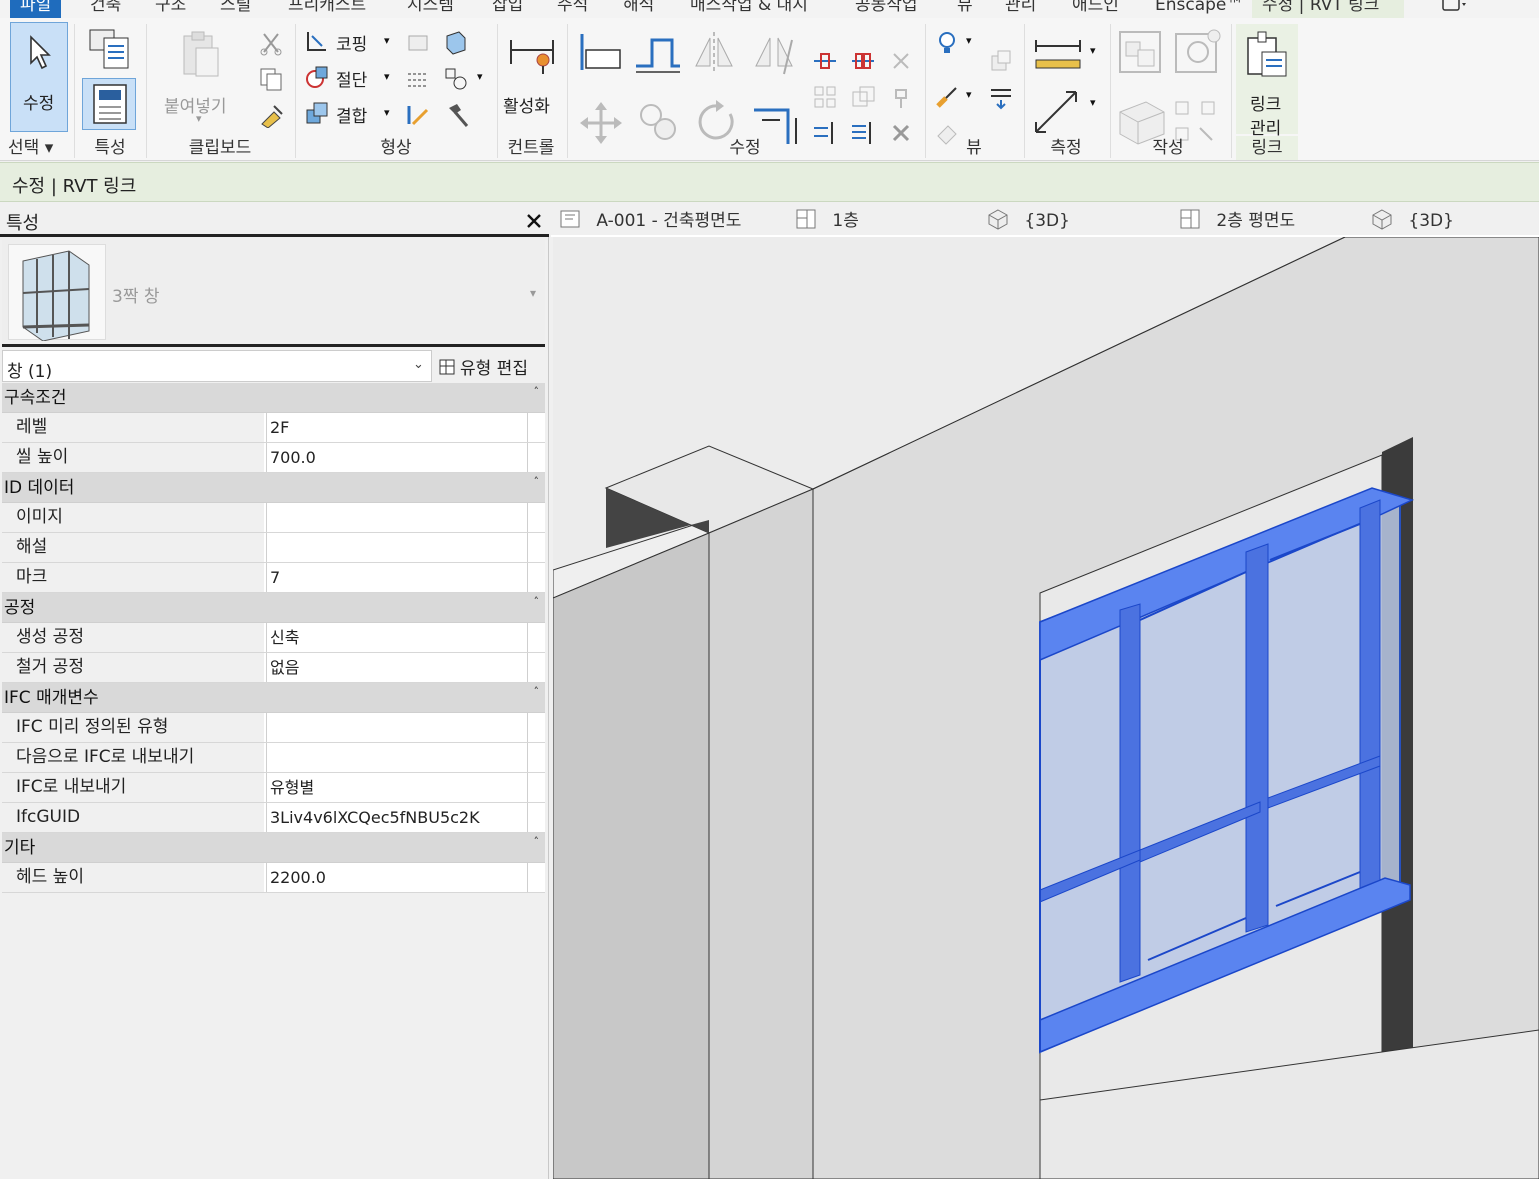 The image size is (1539, 1179). I want to click on property-group-header: 구속조건 ˄, so click(273, 398).